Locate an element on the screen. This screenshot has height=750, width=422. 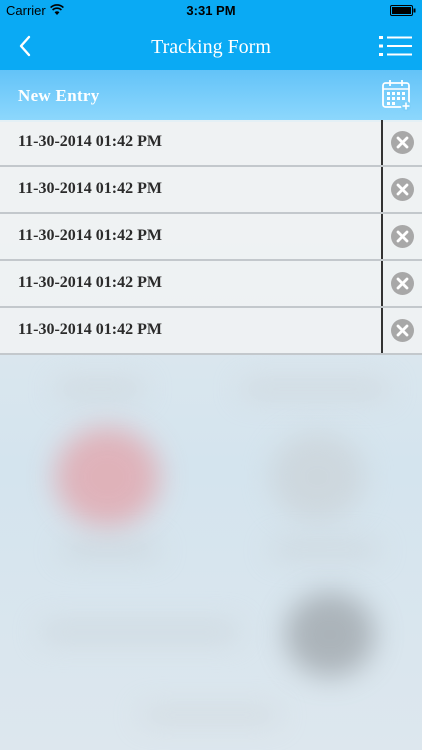
status-time: 3:31 PM is located at coordinates (211, 10).